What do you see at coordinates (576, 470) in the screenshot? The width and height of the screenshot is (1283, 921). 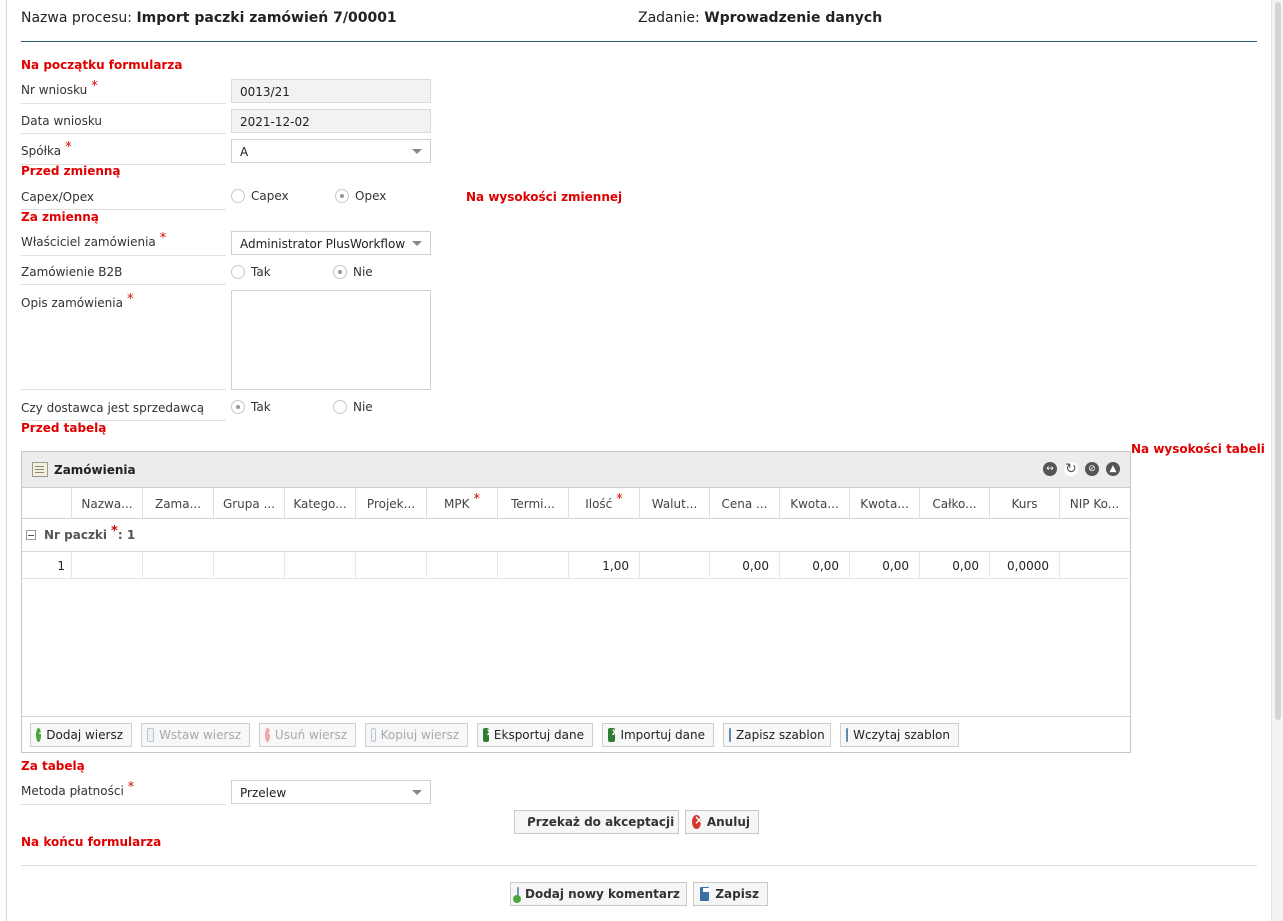 I see `grid-panel-header: Zamówienia ↔ ↻ ⊘ ▲` at bounding box center [576, 470].